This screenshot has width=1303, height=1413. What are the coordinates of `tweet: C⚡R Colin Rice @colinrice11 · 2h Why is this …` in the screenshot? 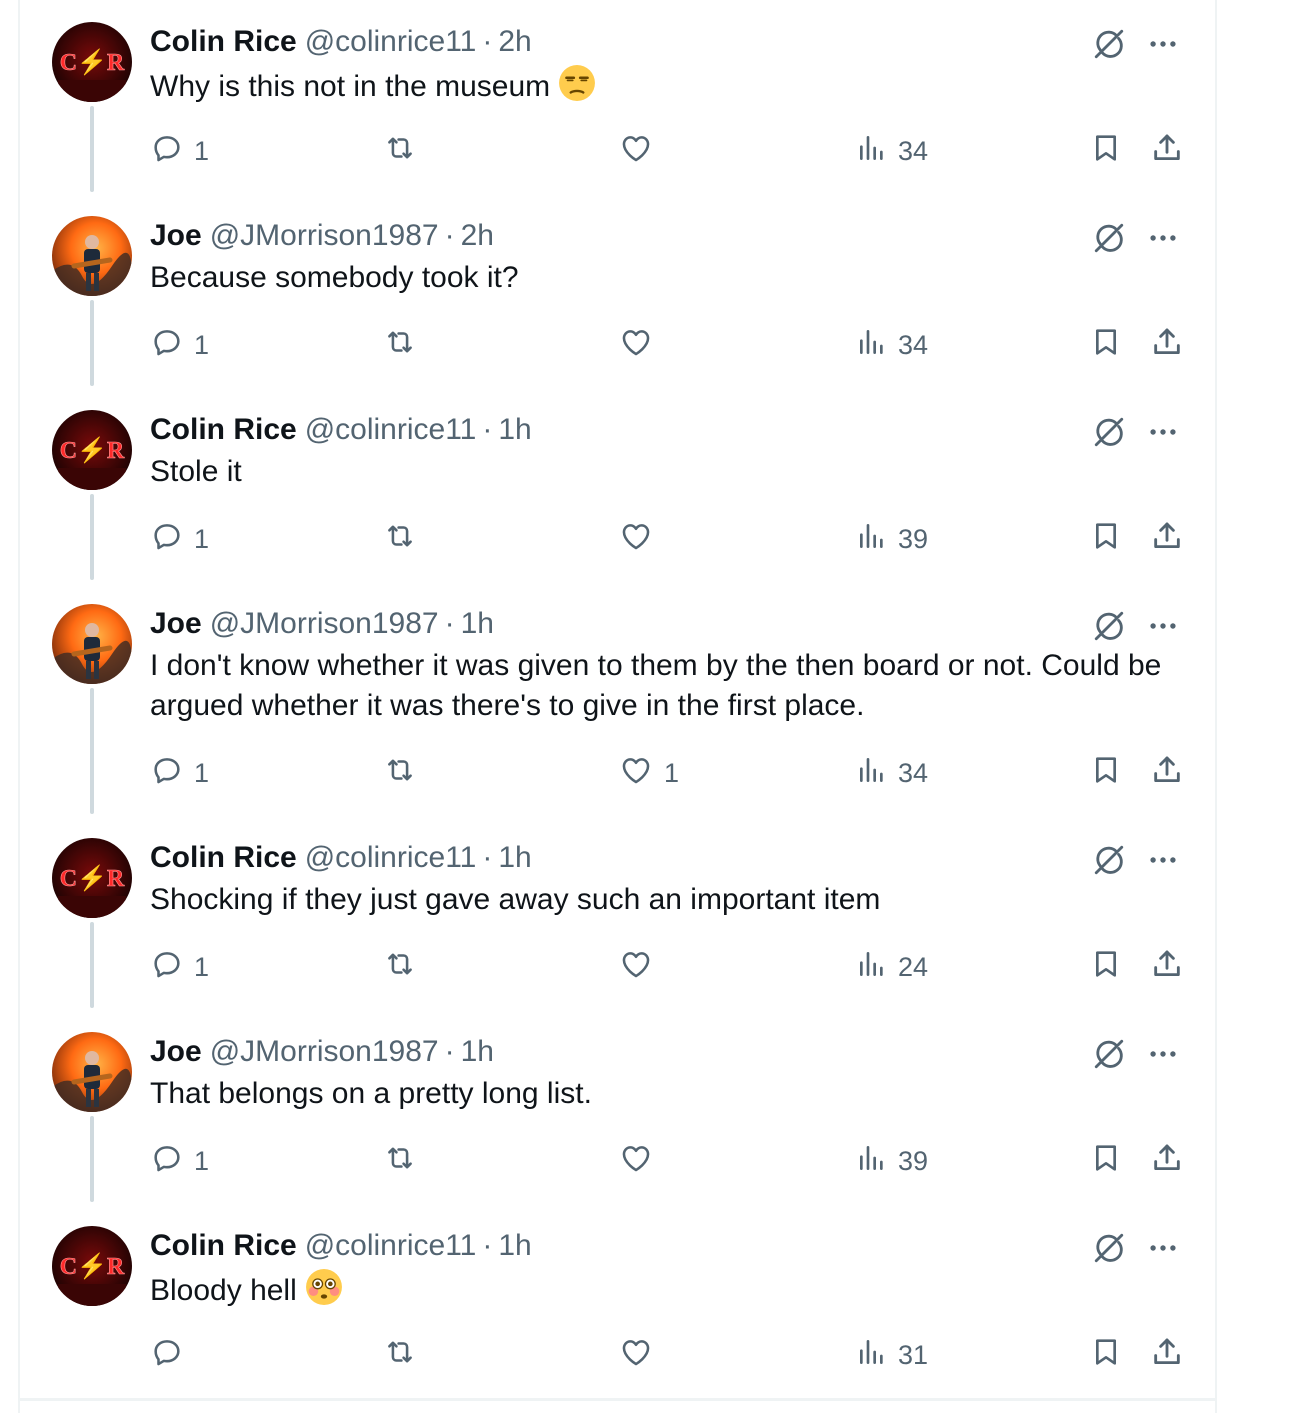 It's located at (617, 97).